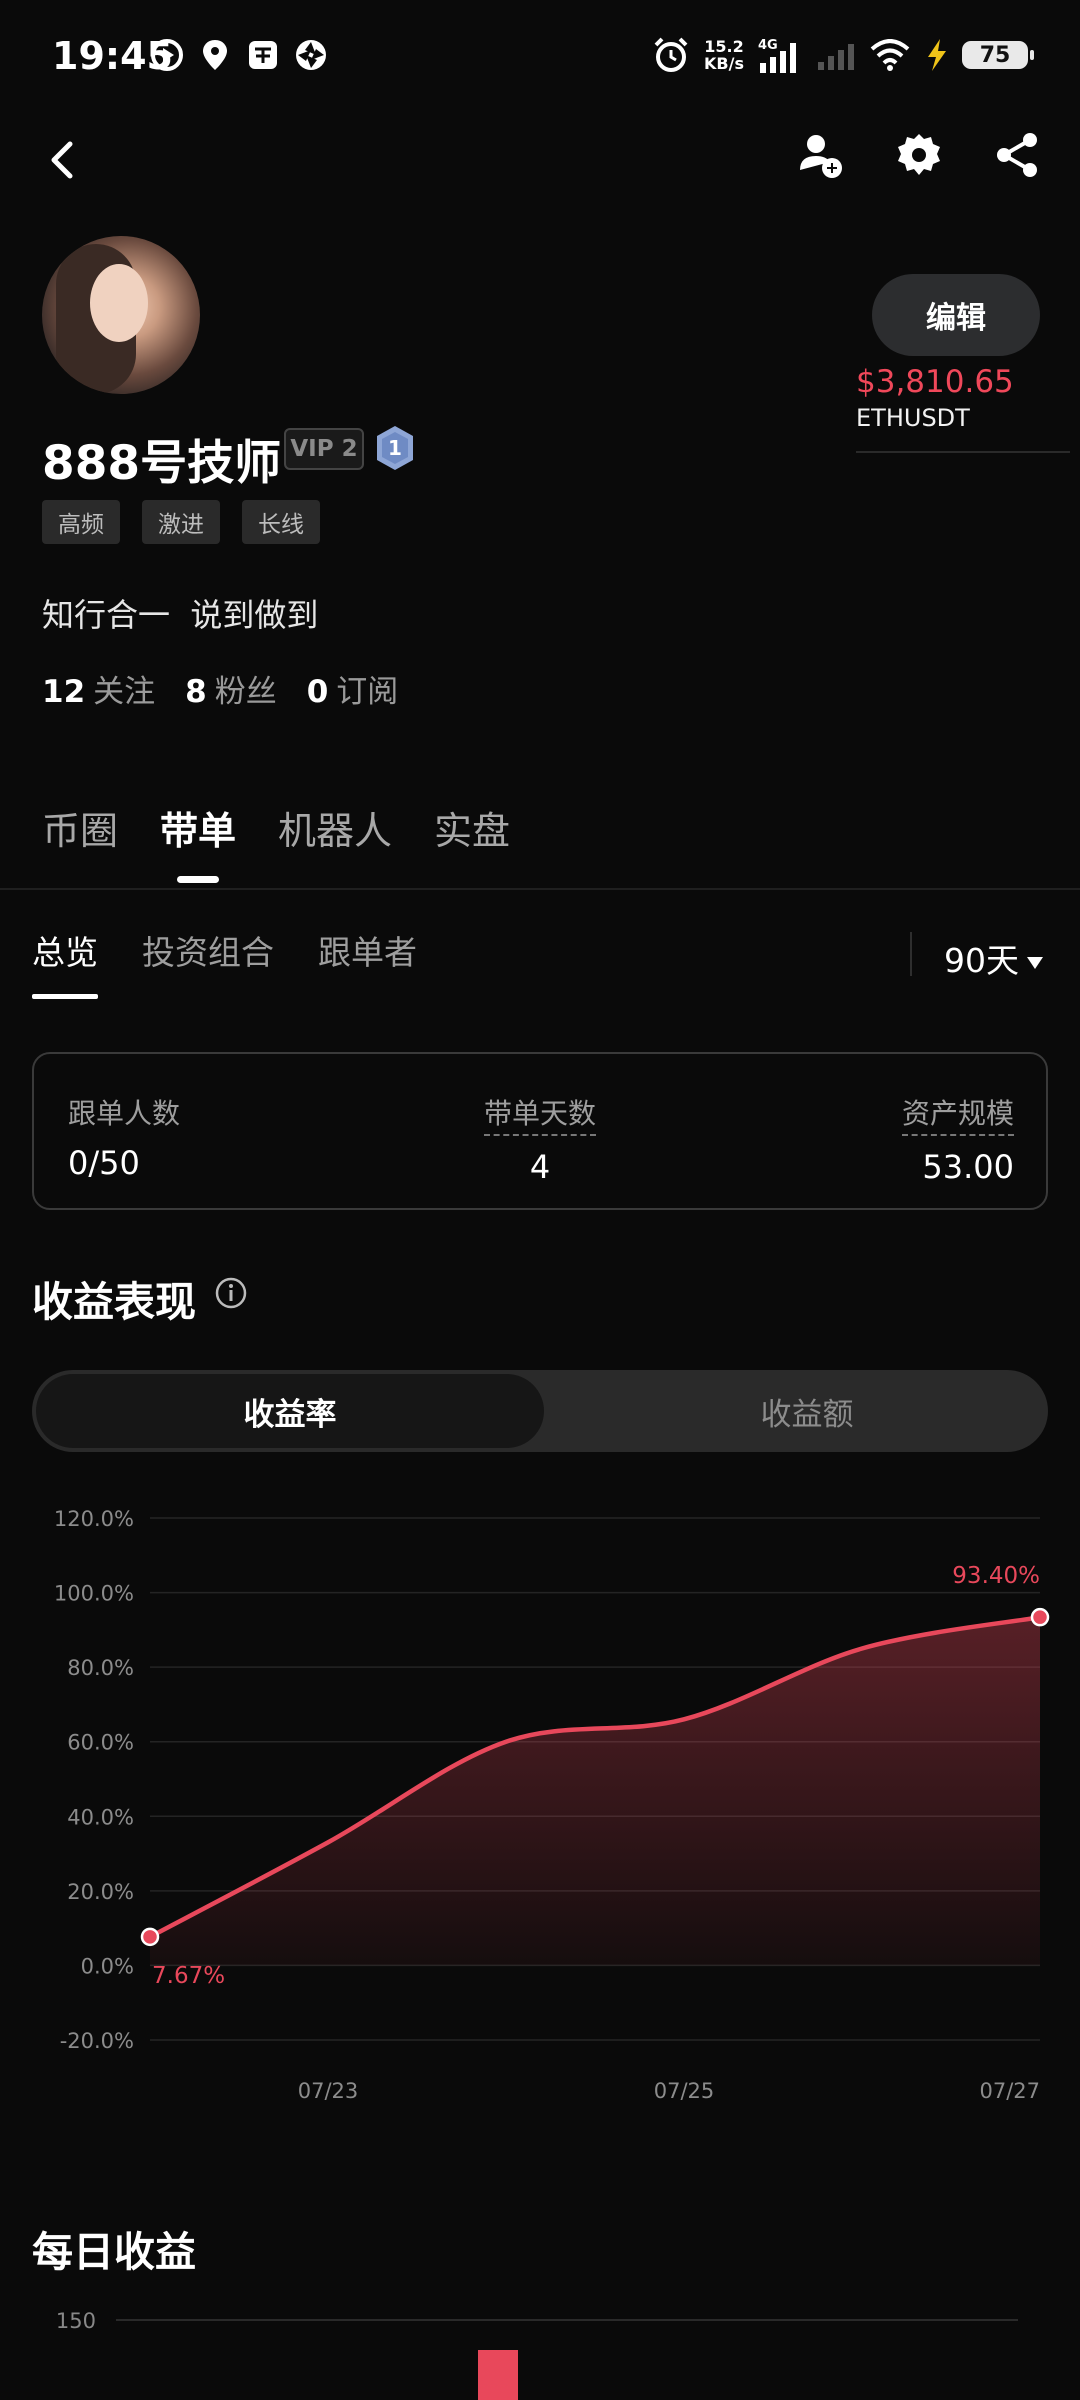 This screenshot has width=1080, height=2400. What do you see at coordinates (231, 688) in the screenshot?
I see `stat-followers: 8 粉丝` at bounding box center [231, 688].